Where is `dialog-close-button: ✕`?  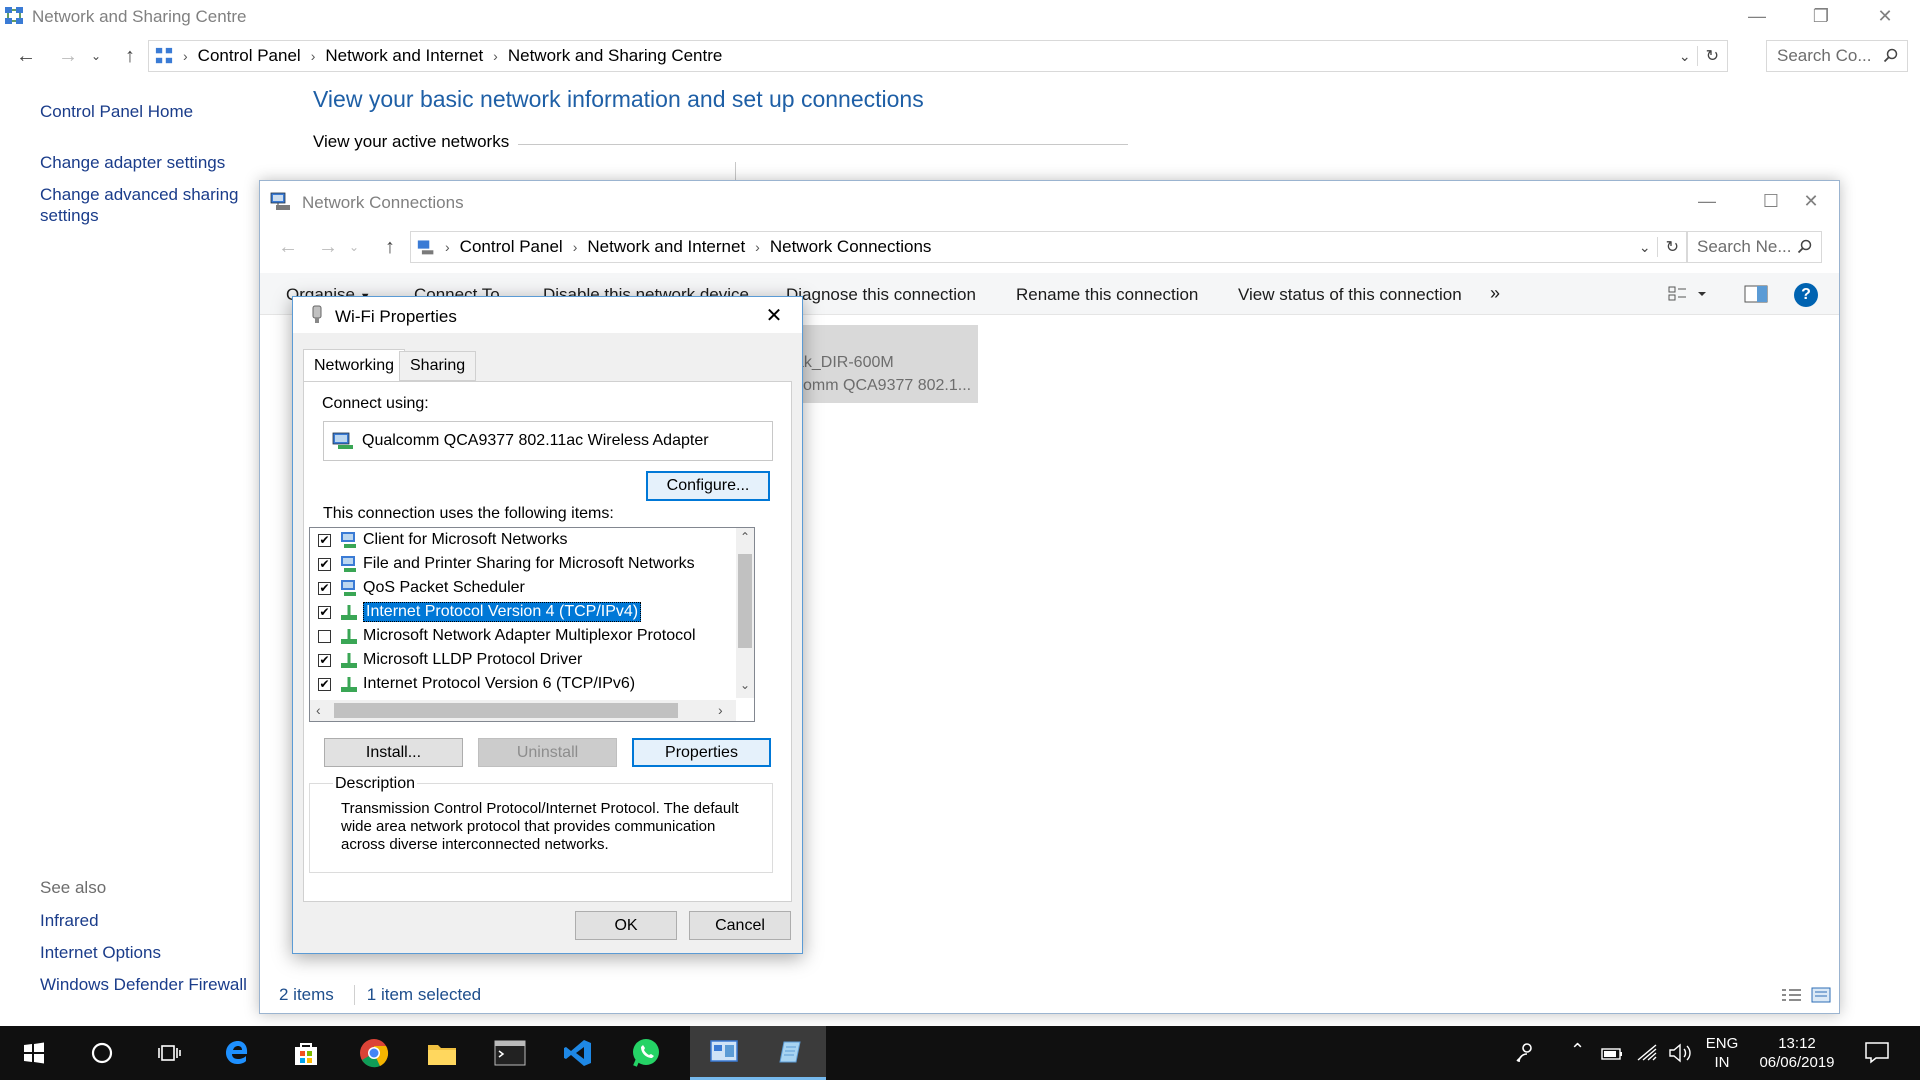 dialog-close-button: ✕ is located at coordinates (774, 315).